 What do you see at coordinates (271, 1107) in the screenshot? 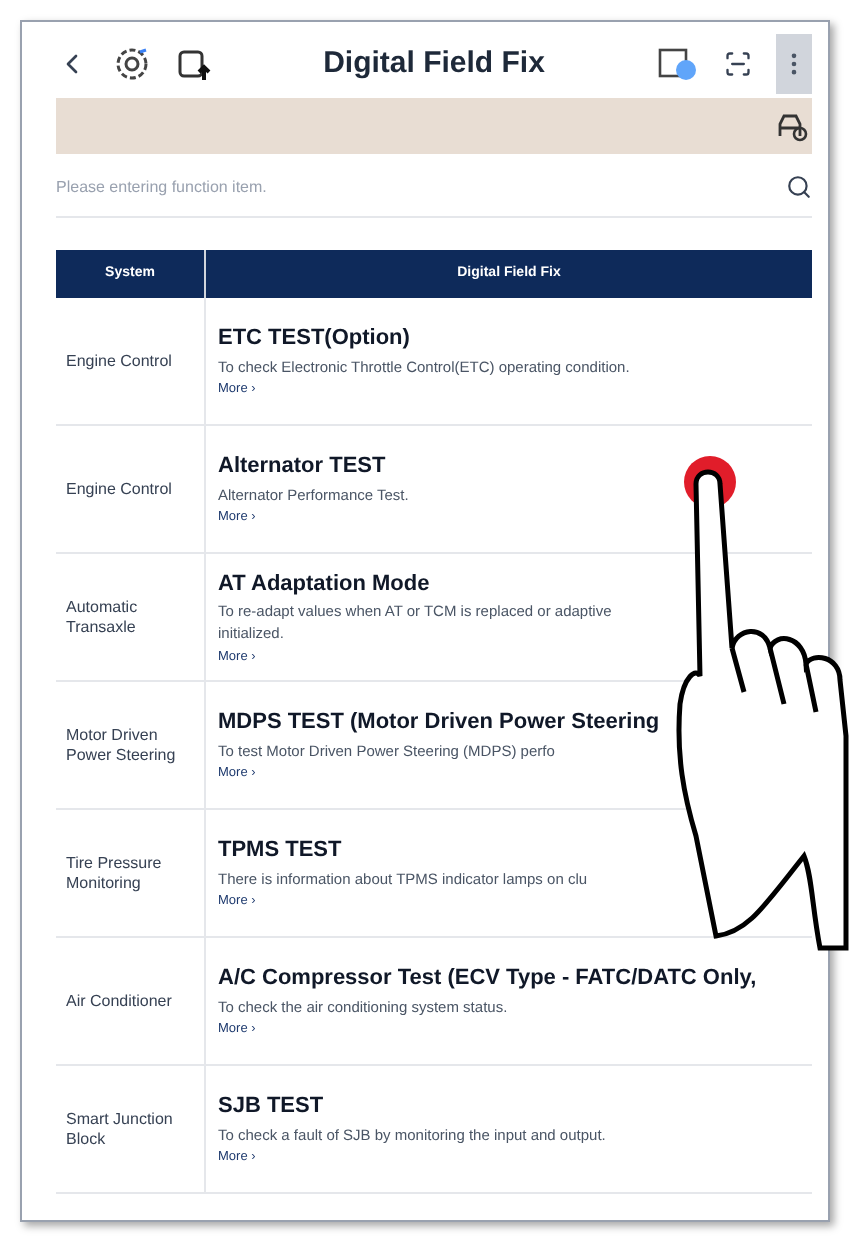
I see `function-title: SJB TEST` at bounding box center [271, 1107].